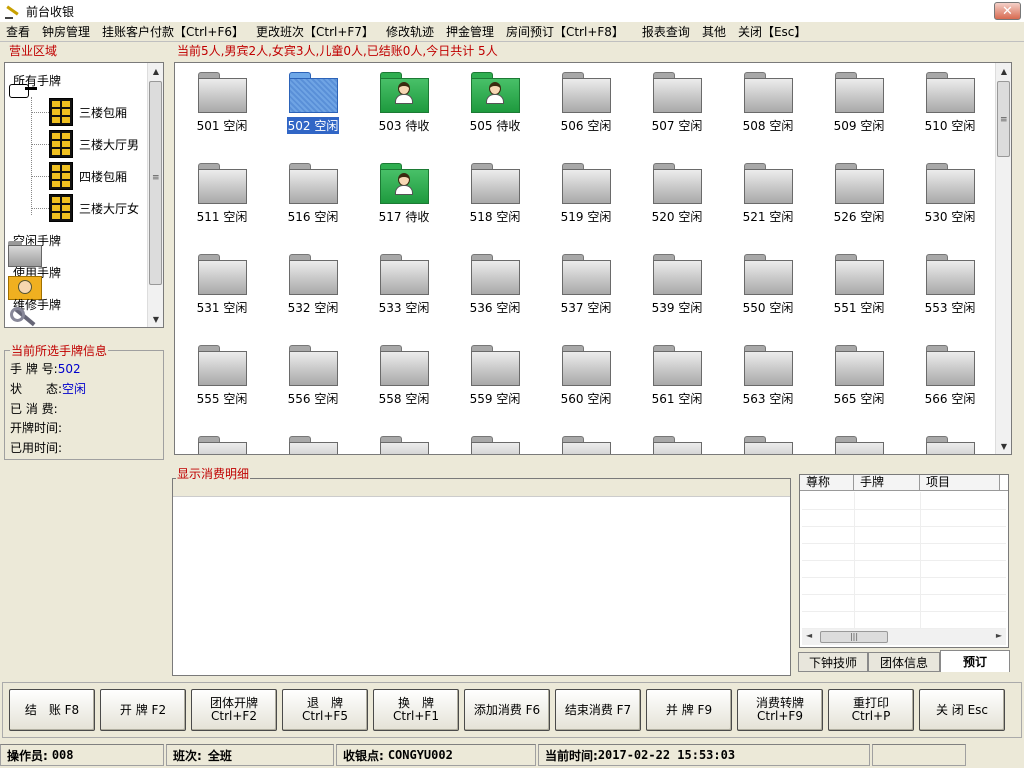 The width and height of the screenshot is (1024, 768). I want to click on menu-item-7: 报表查询, so click(666, 31).